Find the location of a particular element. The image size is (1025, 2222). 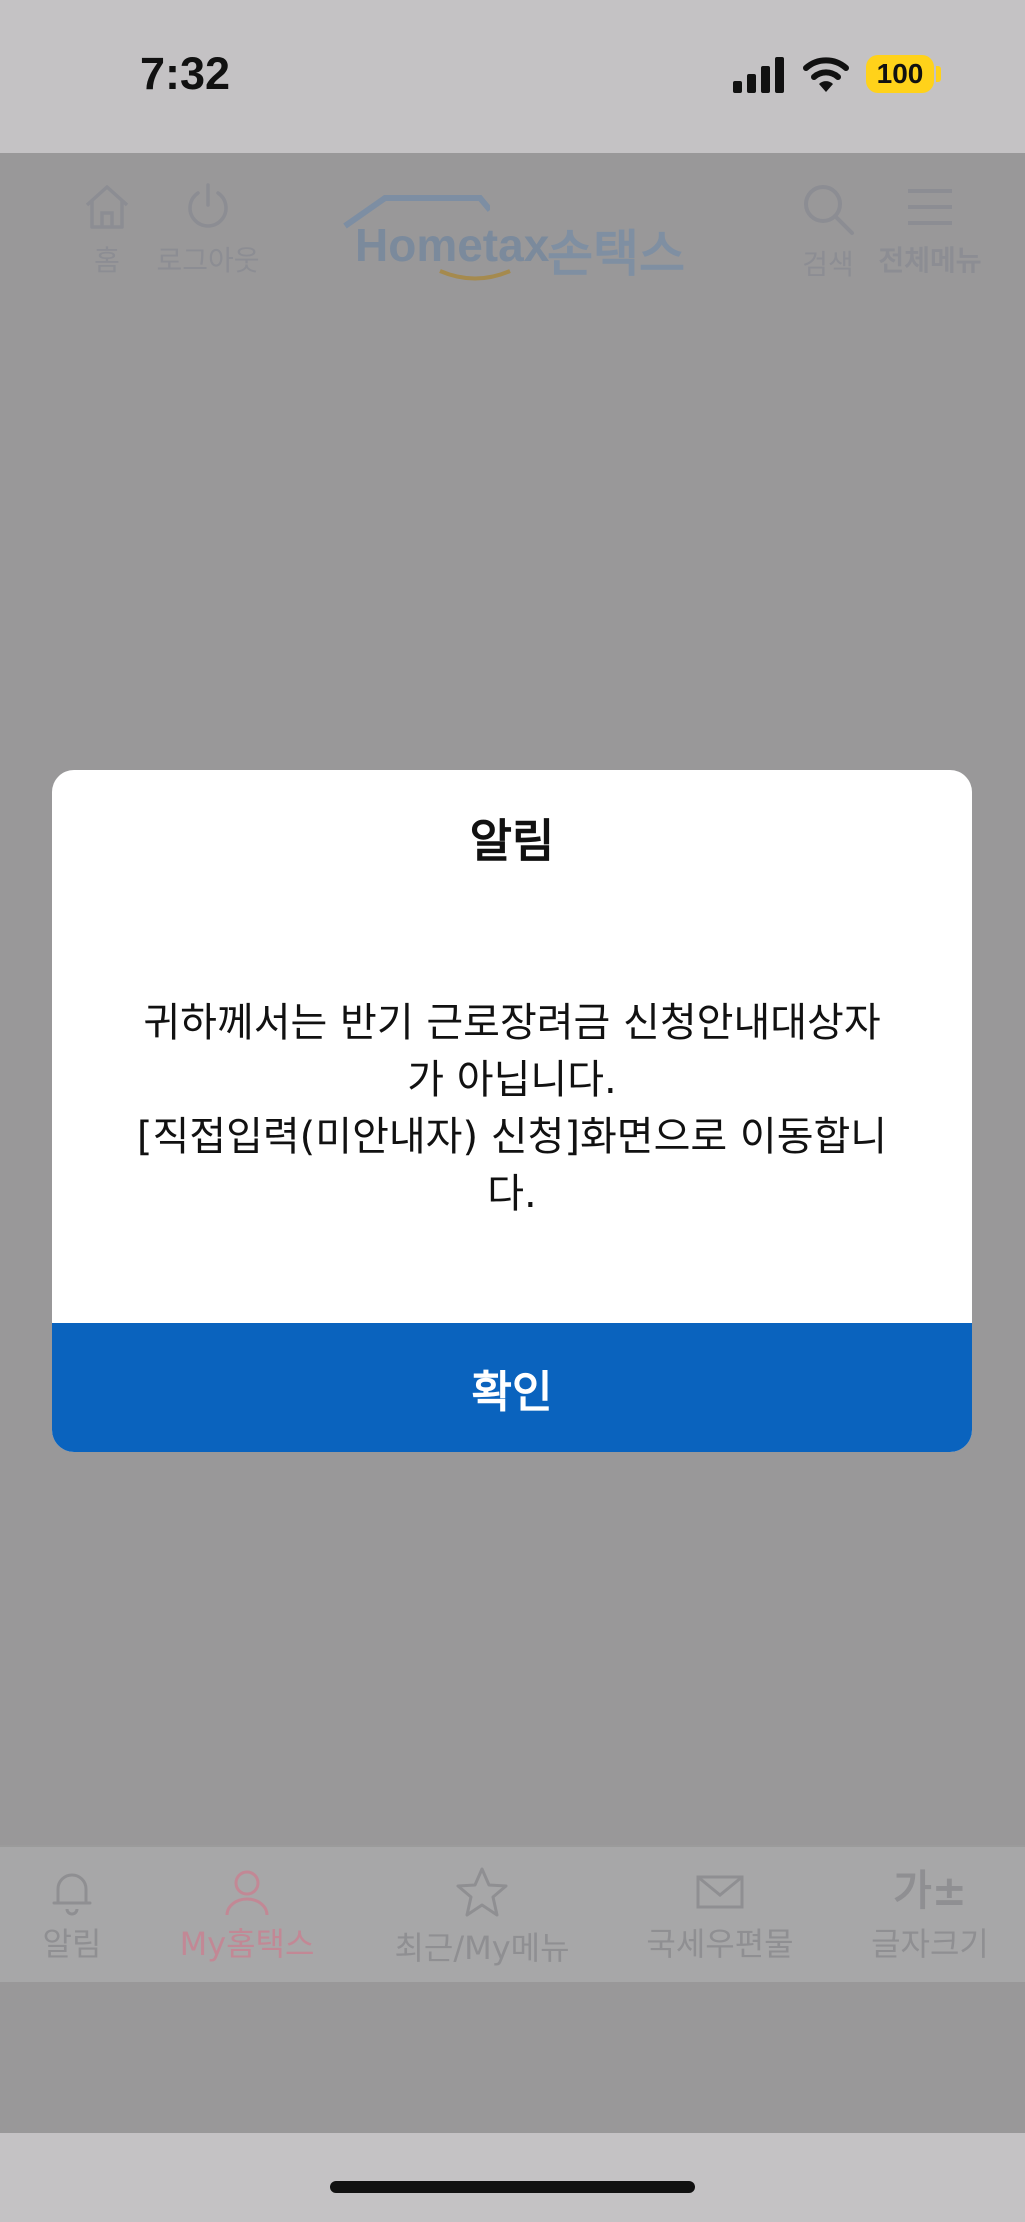

hamburger-menu-icon is located at coordinates (930, 207).